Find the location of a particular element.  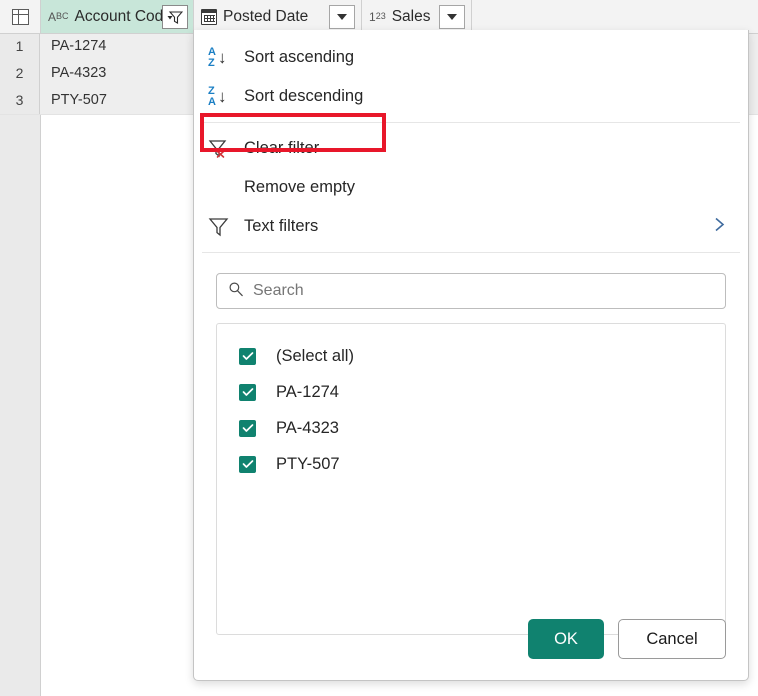

menu-item-sort-ascending: A Z ↓ Sort ascending is located at coordinates (471, 57).